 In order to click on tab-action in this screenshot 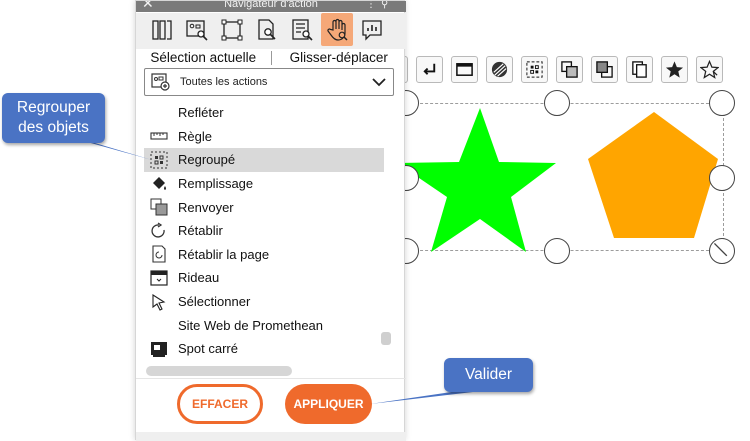, I will do `click(337, 29)`.